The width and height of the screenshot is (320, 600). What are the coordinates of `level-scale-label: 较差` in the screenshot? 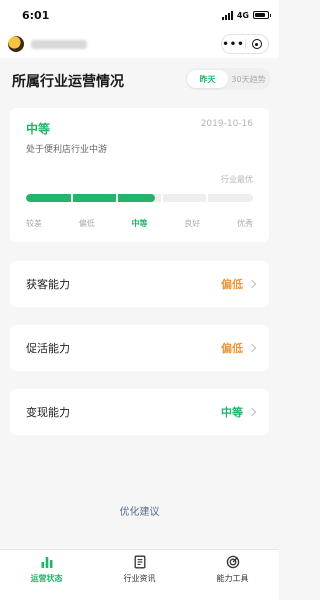 It's located at (34, 223).